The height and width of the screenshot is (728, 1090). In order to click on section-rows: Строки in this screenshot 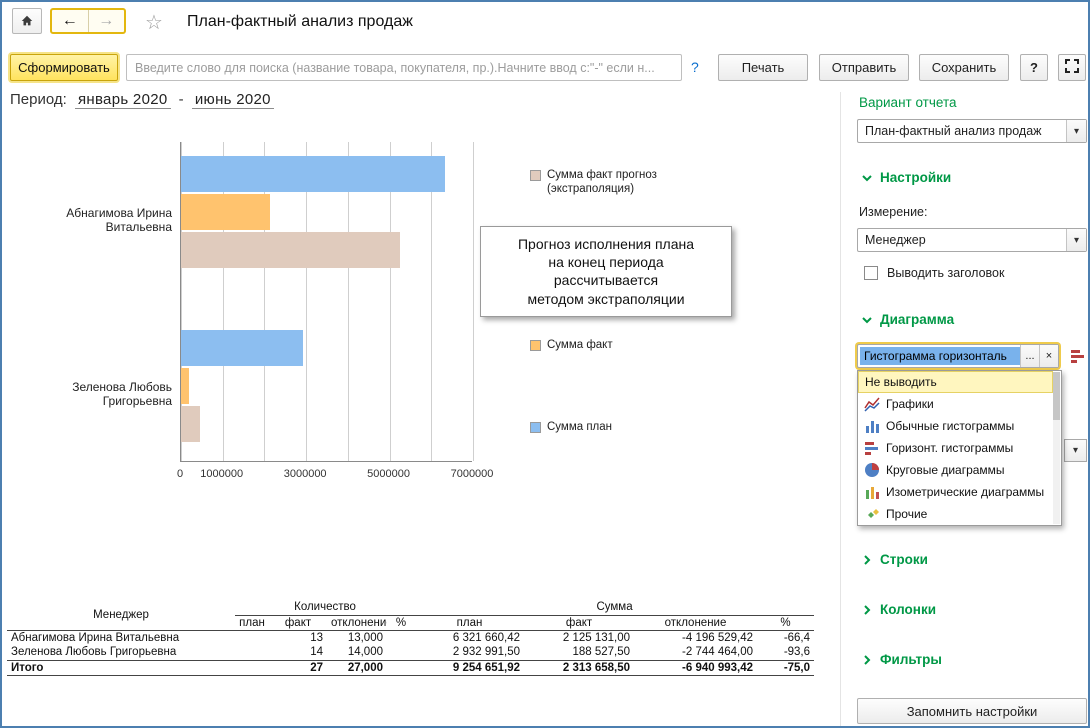, I will do `click(894, 559)`.